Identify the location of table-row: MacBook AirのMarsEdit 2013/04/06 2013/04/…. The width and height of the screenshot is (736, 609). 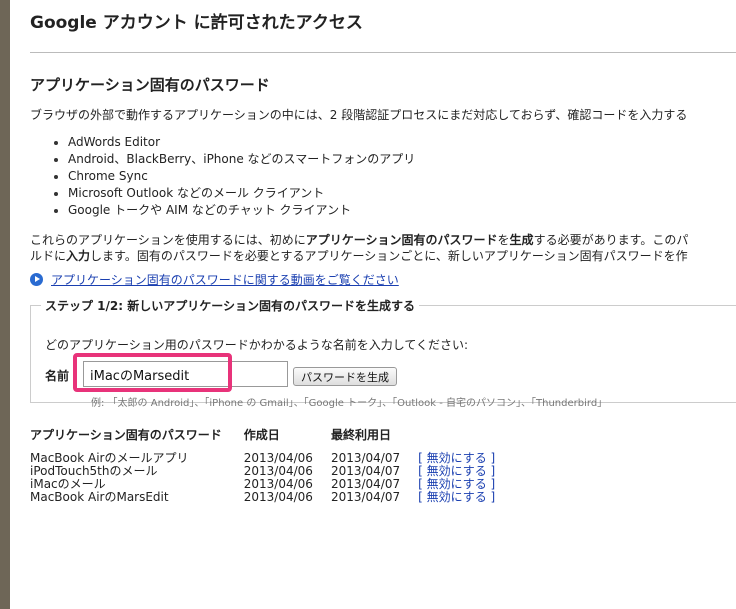
(271, 497).